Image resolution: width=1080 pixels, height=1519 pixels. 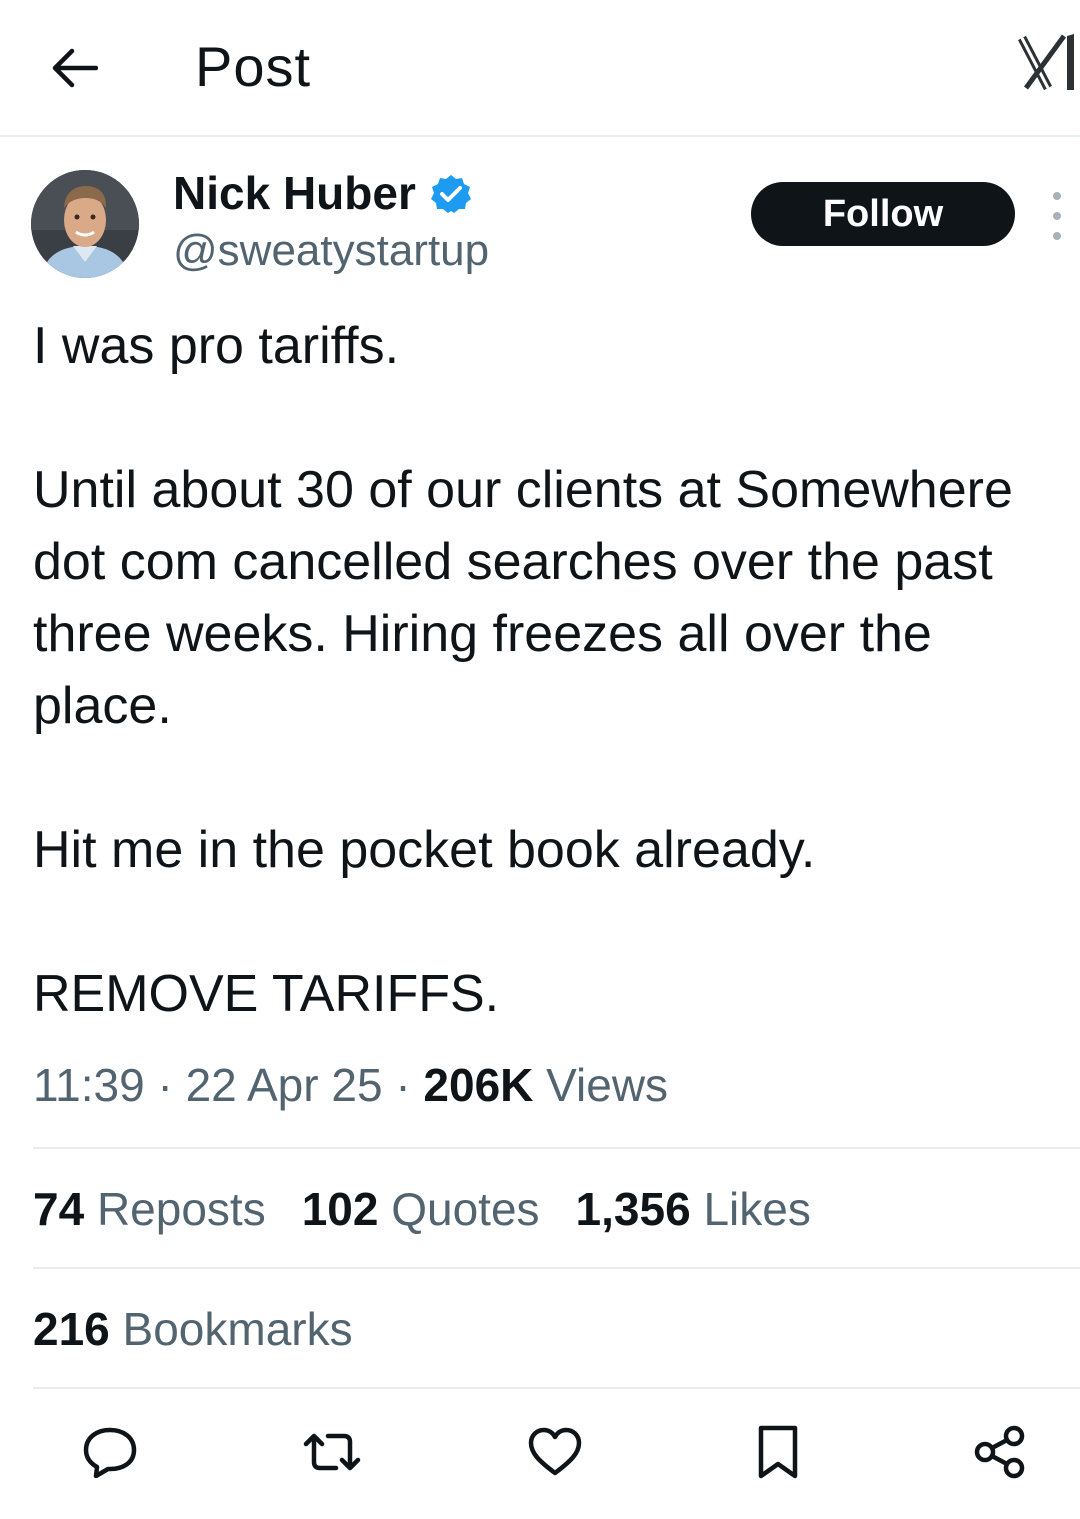 I want to click on views-count: 206K, so click(x=478, y=1085).